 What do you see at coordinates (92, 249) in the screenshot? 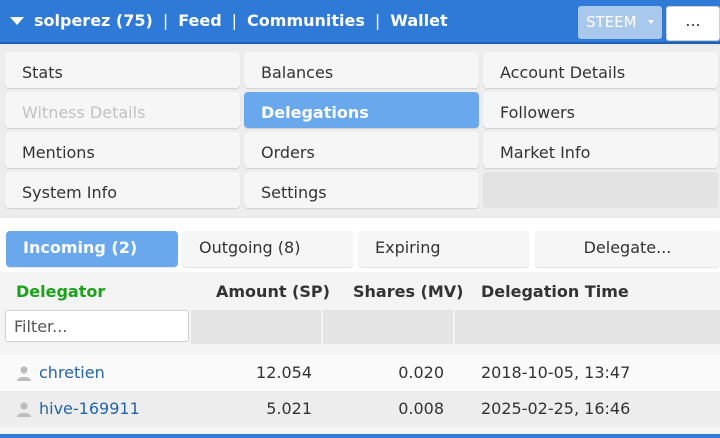
I see `tab-incoming: Incoming (2)` at bounding box center [92, 249].